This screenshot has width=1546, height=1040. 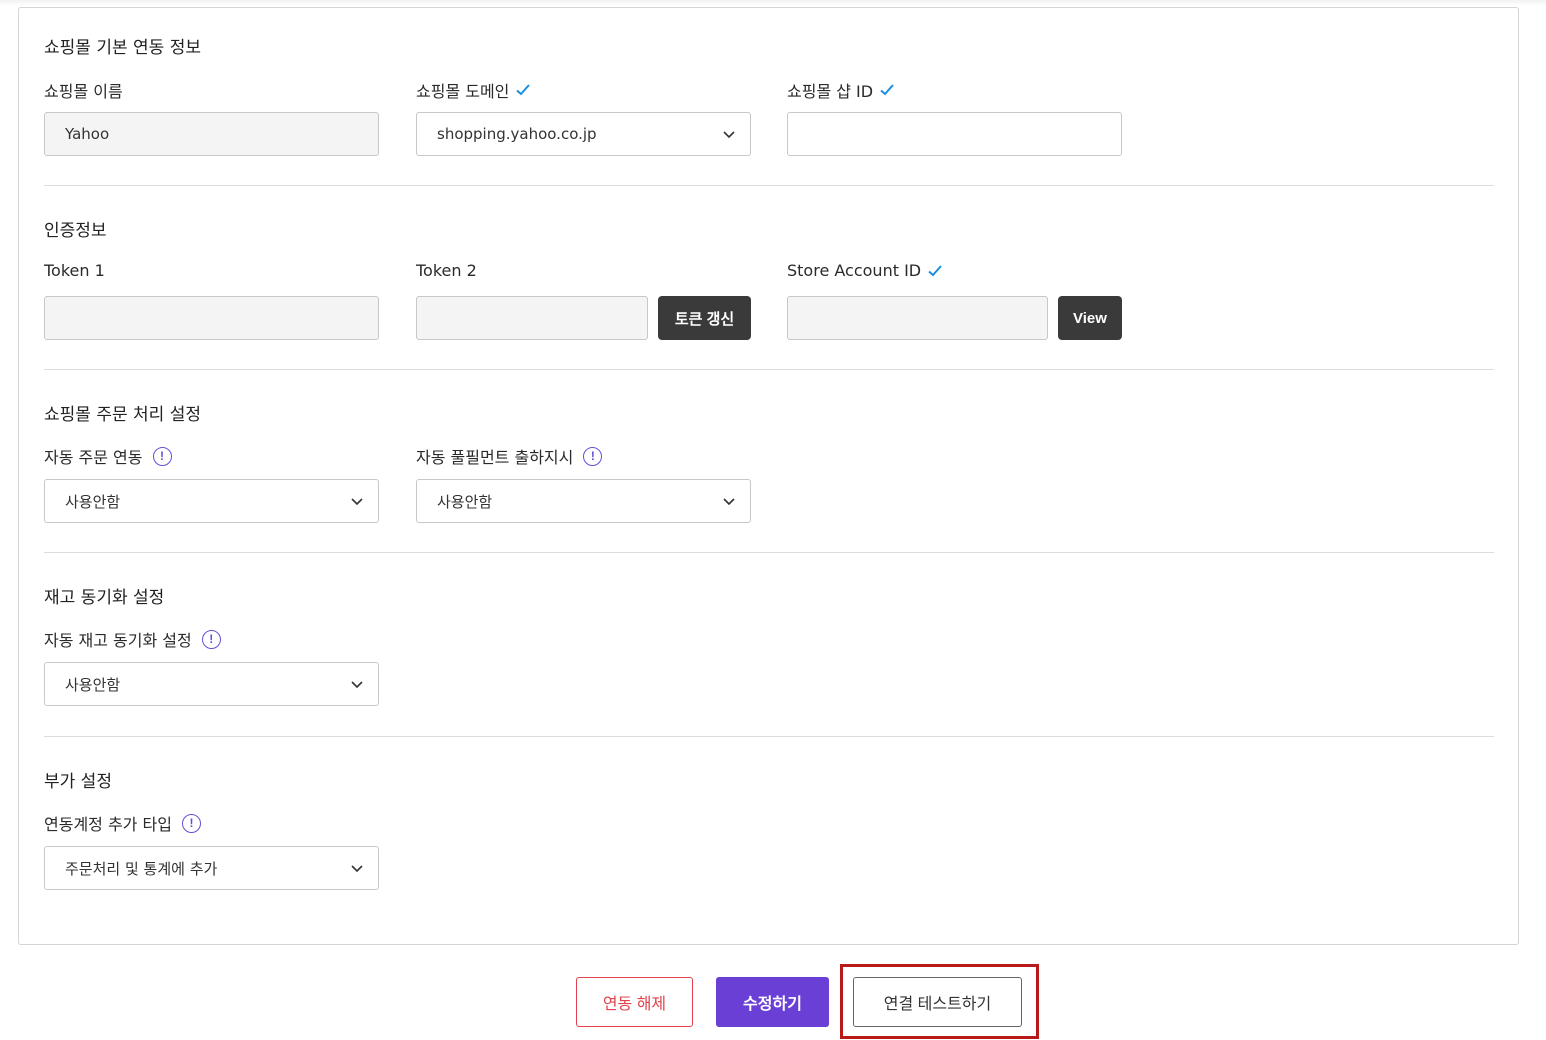 What do you see at coordinates (118, 640) in the screenshot?
I see `auto-stock-label-text: 자동 재고 동기화 설정` at bounding box center [118, 640].